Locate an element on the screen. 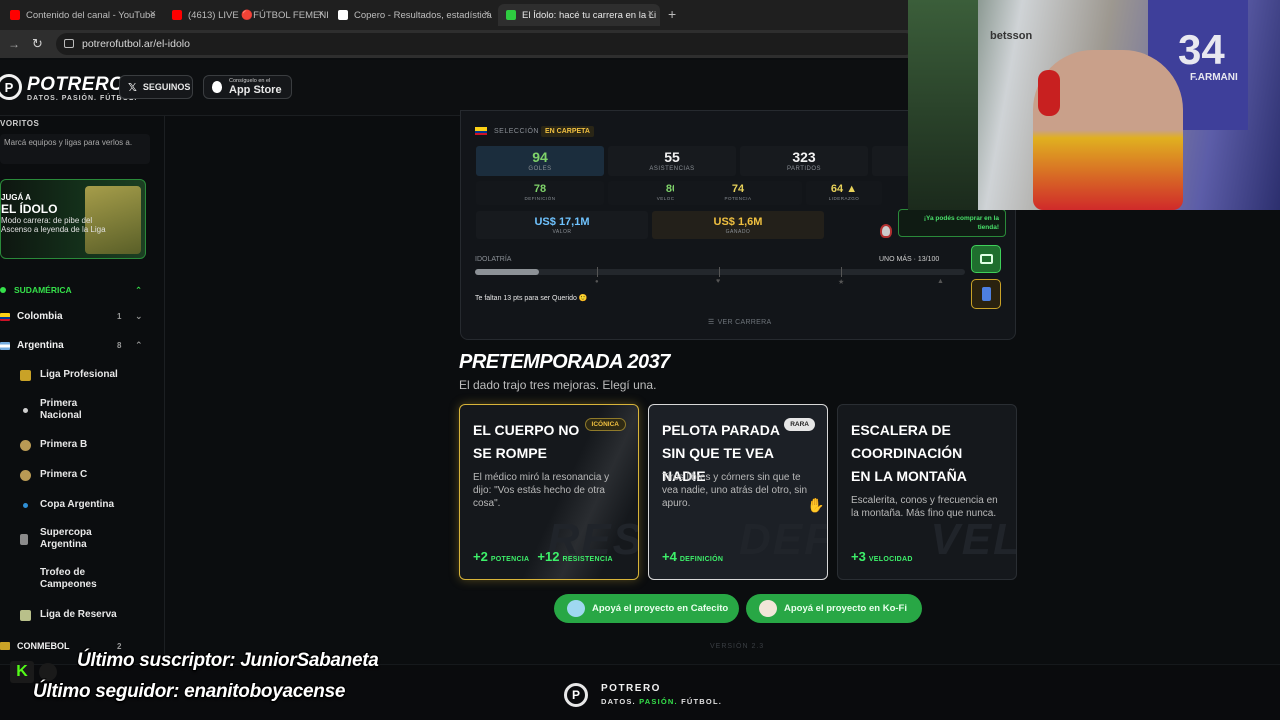 The image size is (1280, 720). browser-tab-active: El Ídolo: hacé tu carrera en la Li × is located at coordinates (579, 15).